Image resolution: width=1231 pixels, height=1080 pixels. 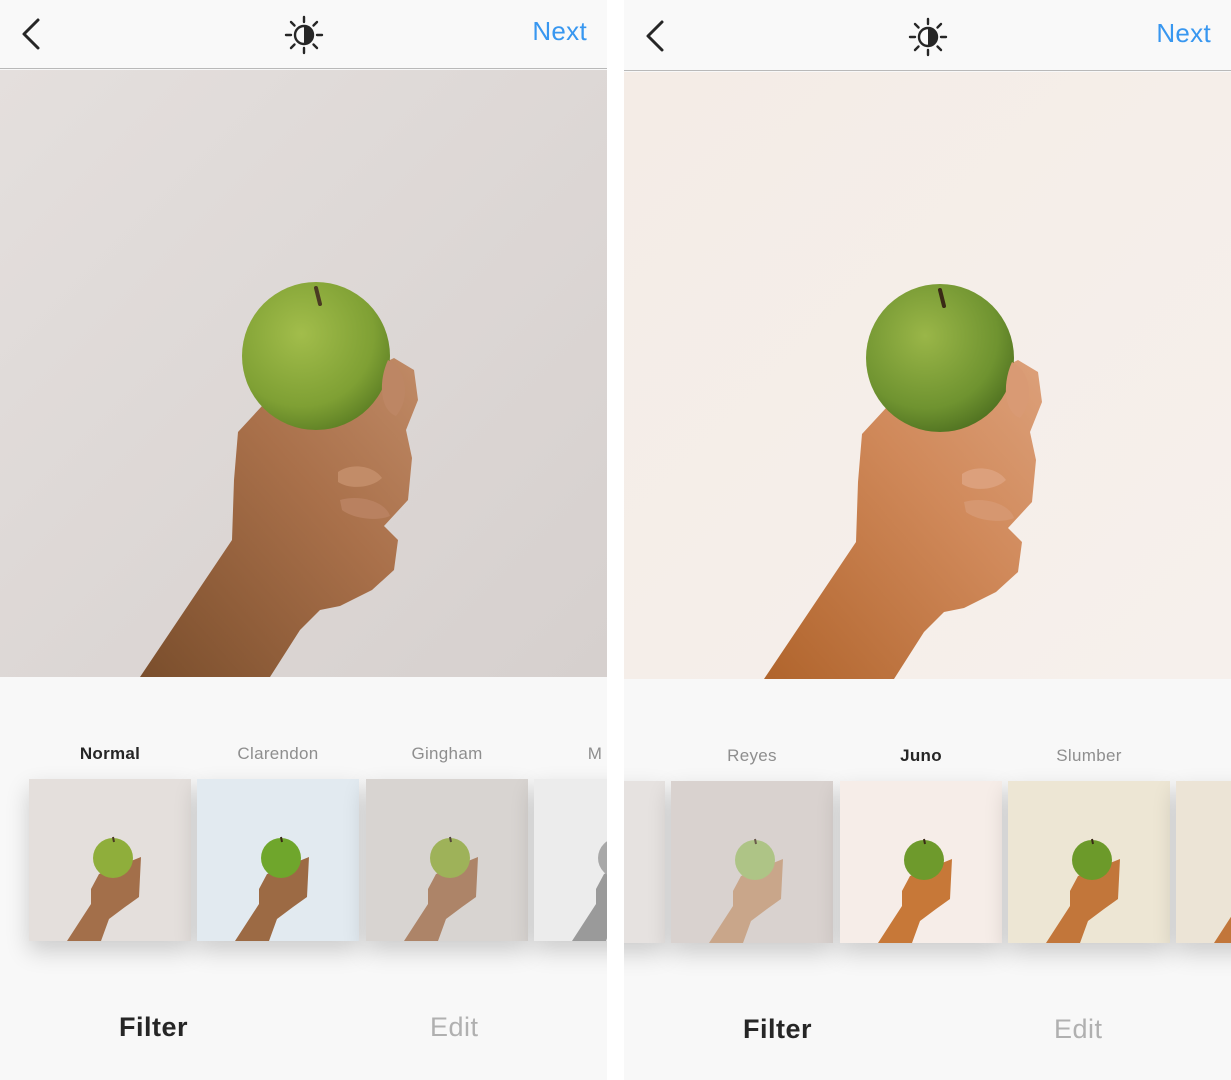 I want to click on filter-strip: Normal Clarendon Gingham M, so click(x=303, y=837).